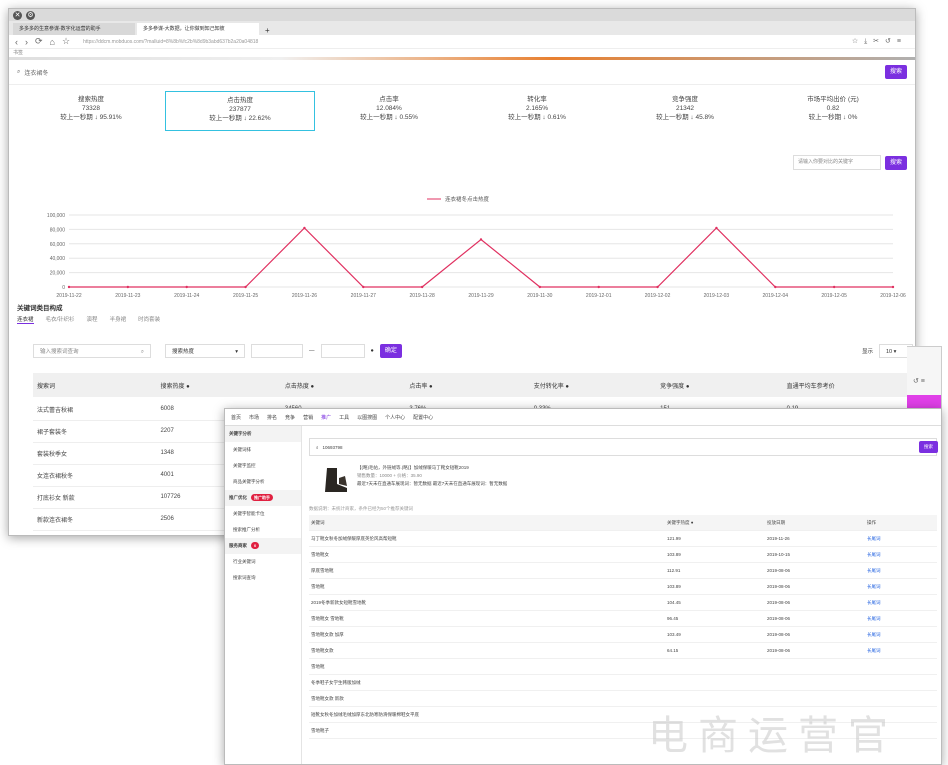  What do you see at coordinates (597, 385) in the screenshot?
I see `header-pay-conversion: 支付转化率 ●` at bounding box center [597, 385].